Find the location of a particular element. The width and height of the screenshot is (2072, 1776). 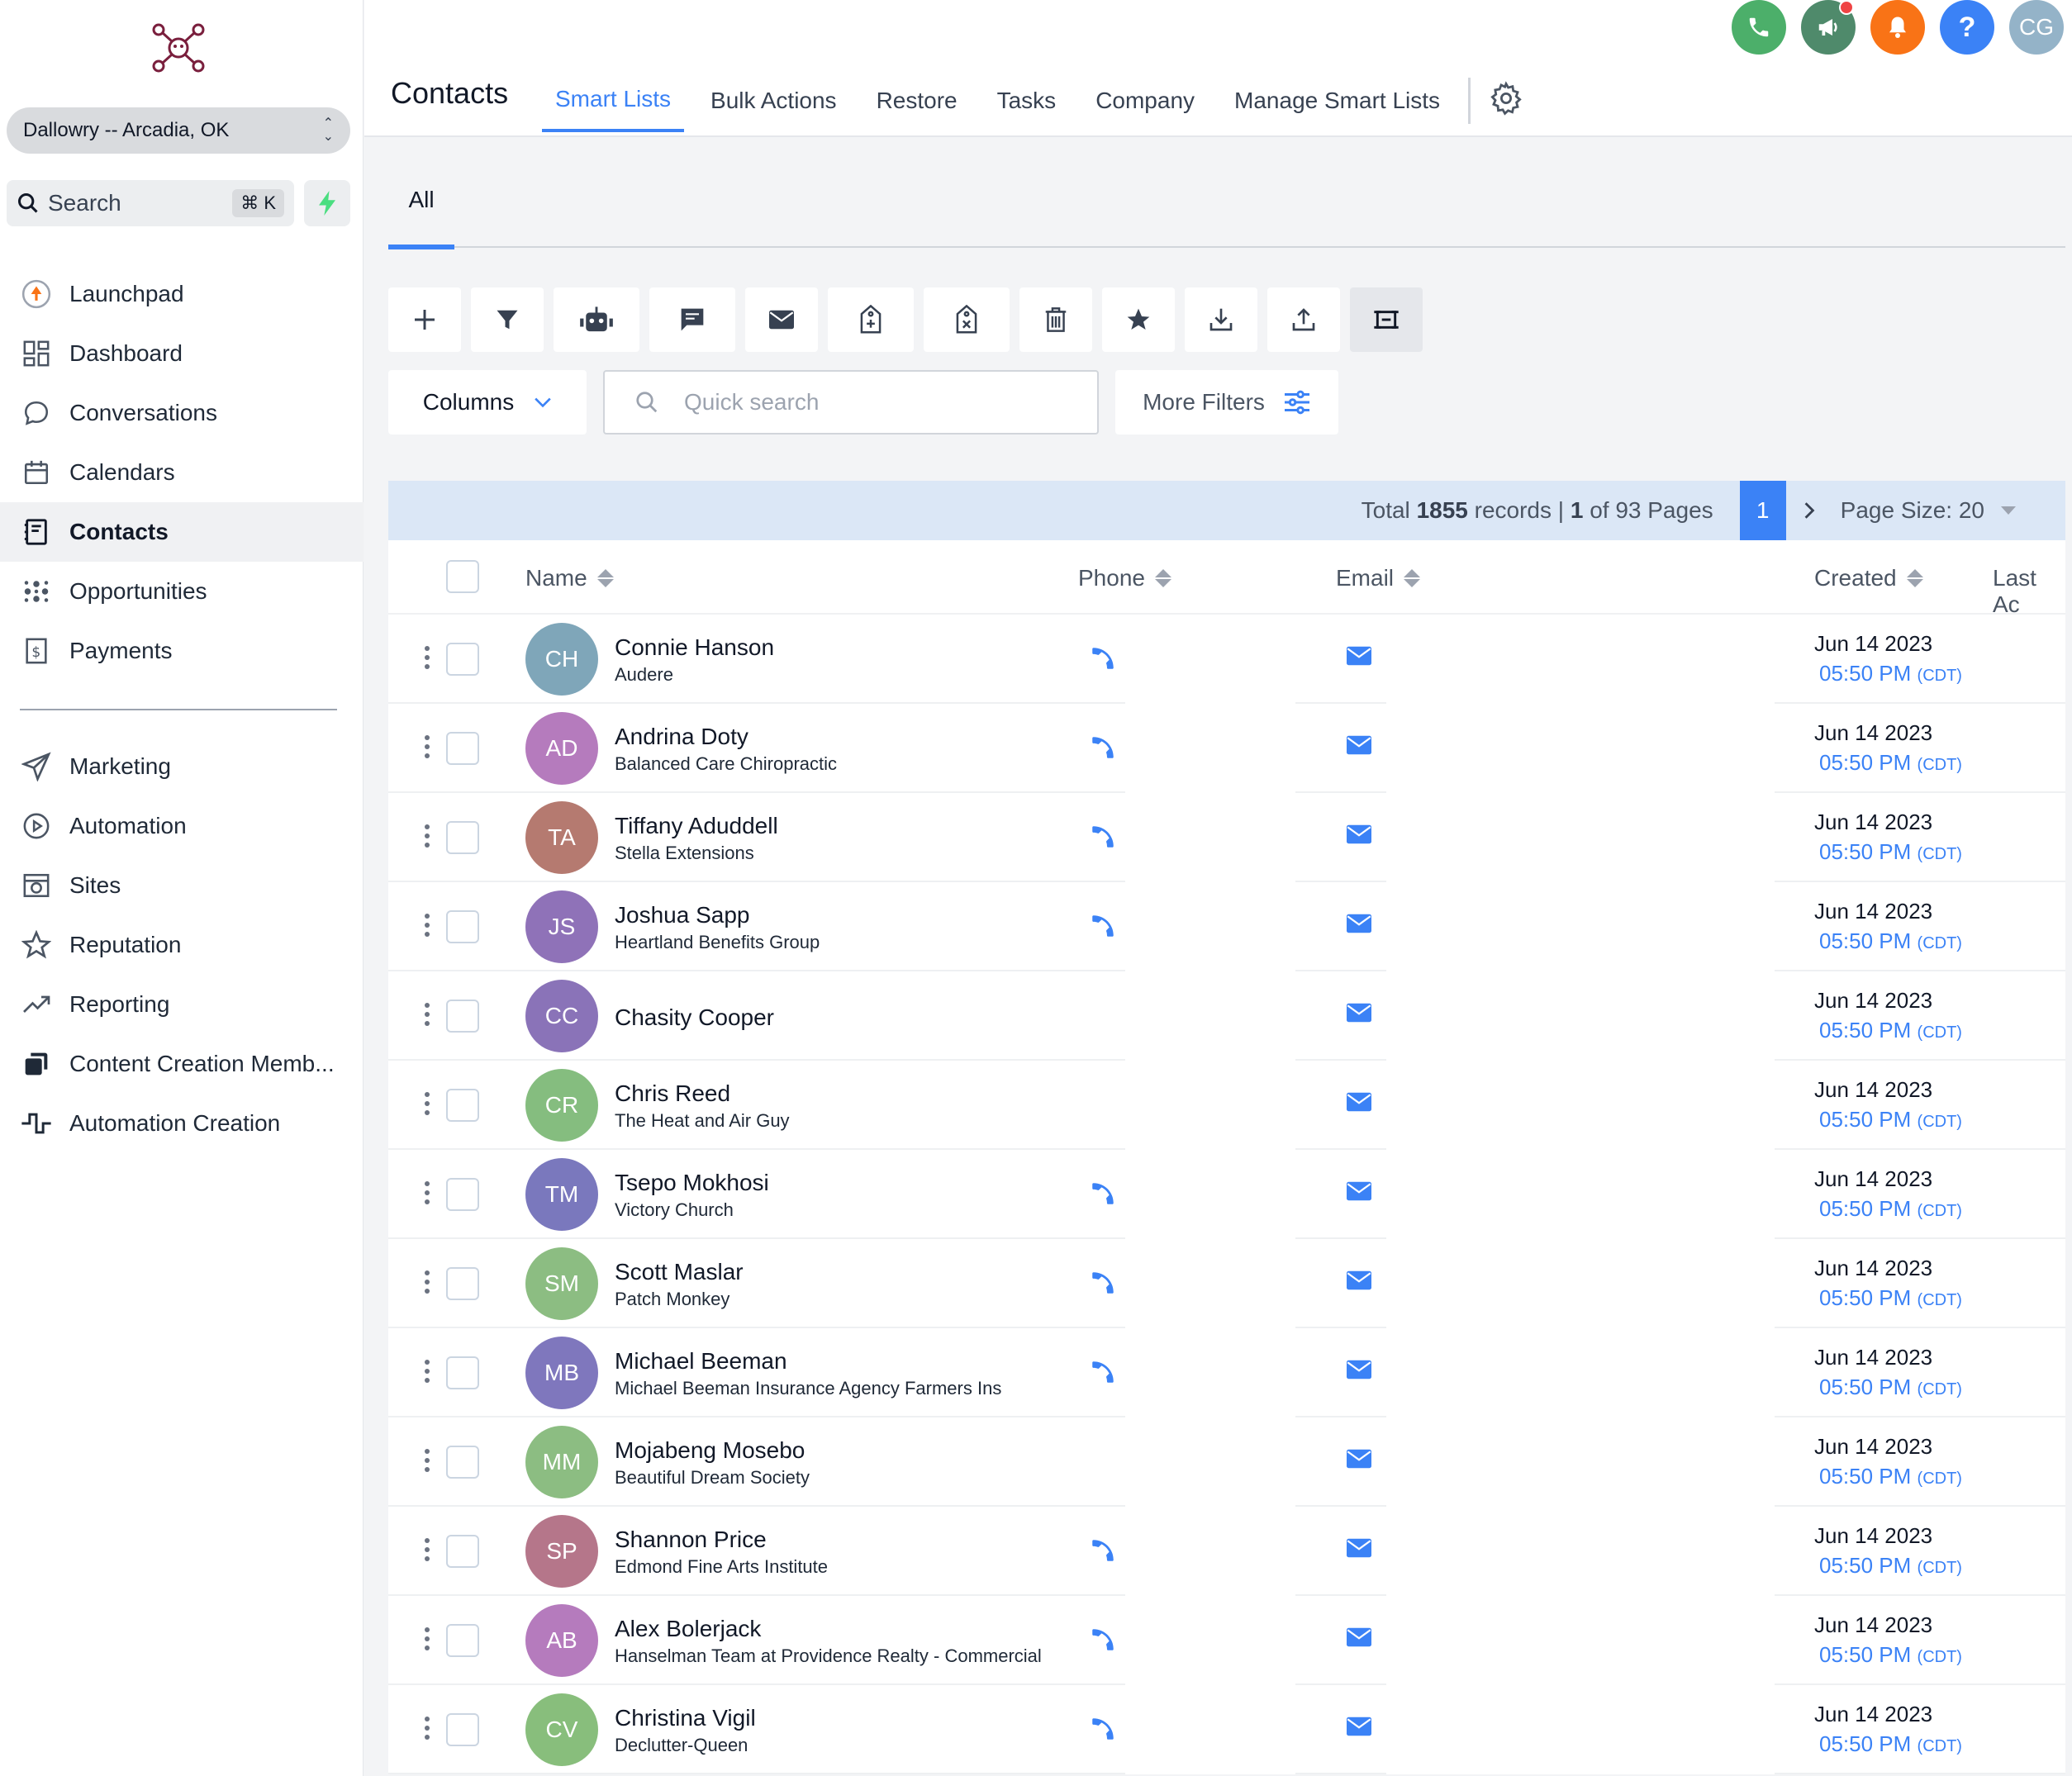

send-email-button is located at coordinates (781, 319).